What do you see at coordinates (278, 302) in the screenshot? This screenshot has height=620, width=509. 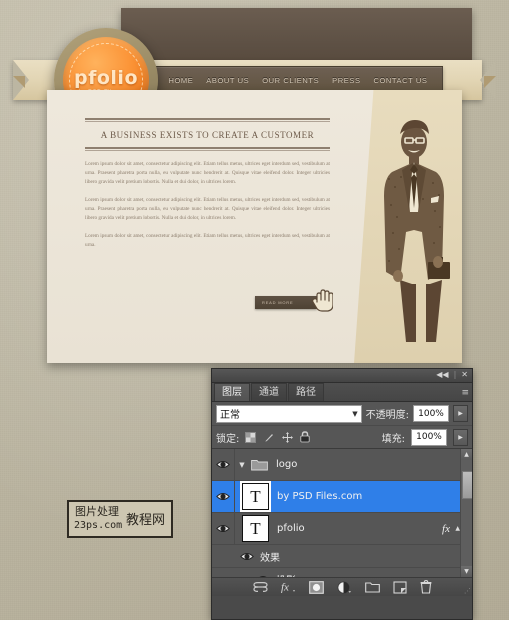 I see `read-more-label: READ MORE` at bounding box center [278, 302].